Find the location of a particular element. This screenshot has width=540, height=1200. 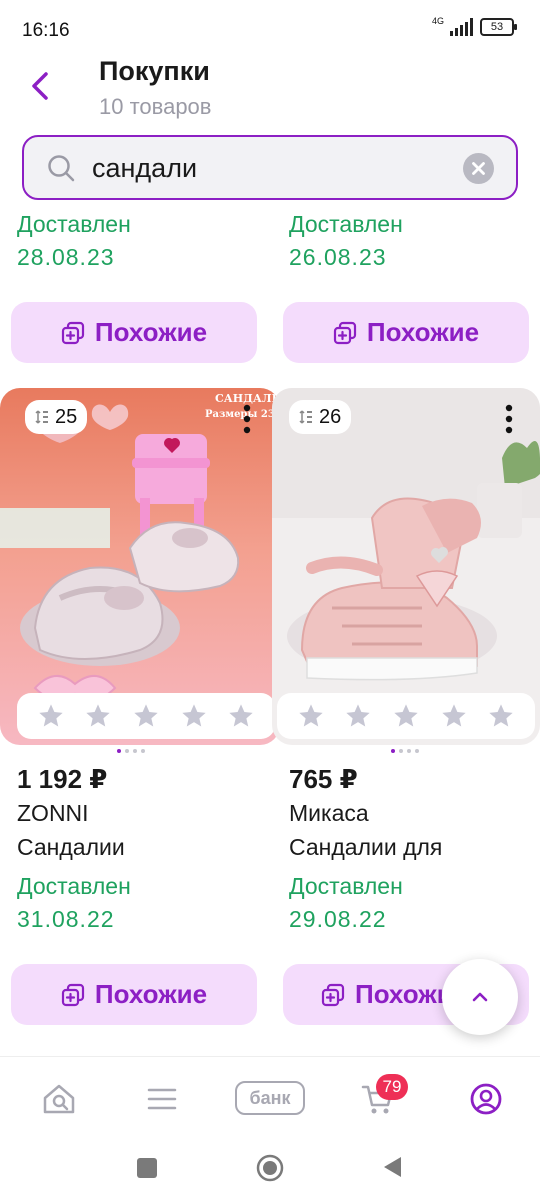

product-image is located at coordinates (406, 566).